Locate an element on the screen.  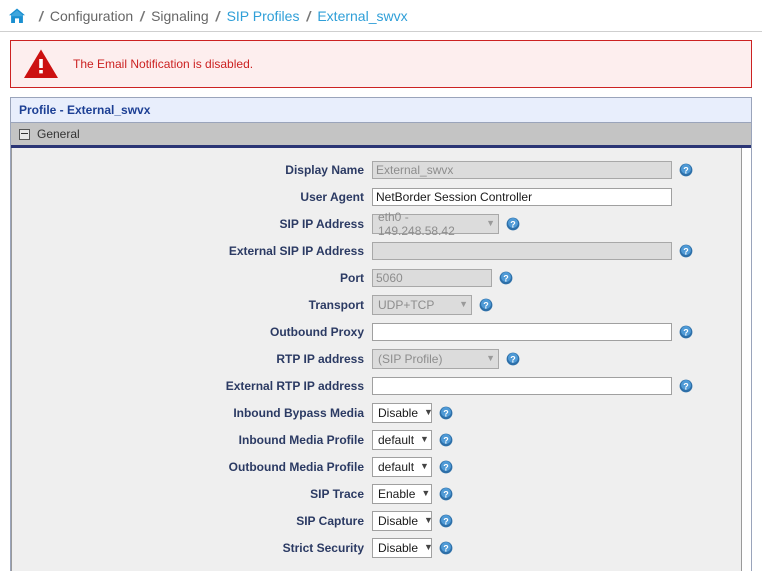
label-transport: Transport is located at coordinates (336, 304).